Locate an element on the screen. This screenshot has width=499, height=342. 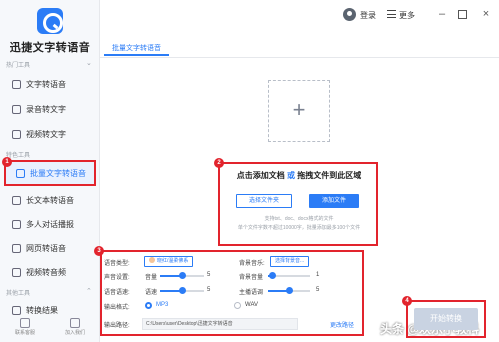
long-text-icon is located at coordinates (16, 200).